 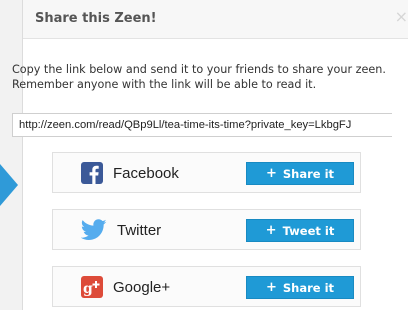 I want to click on network-google-plus: g Google+, so click(x=125, y=287).